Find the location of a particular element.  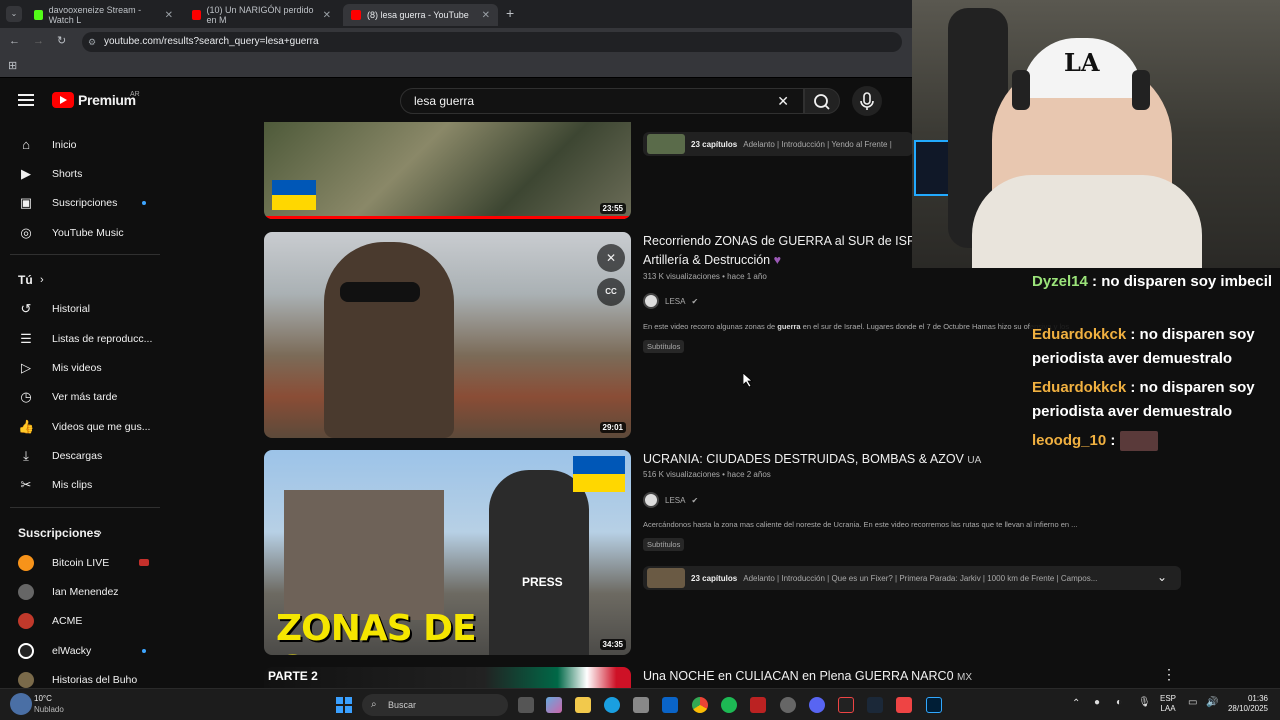

youtube-logo: Premium is located at coordinates (94, 100).